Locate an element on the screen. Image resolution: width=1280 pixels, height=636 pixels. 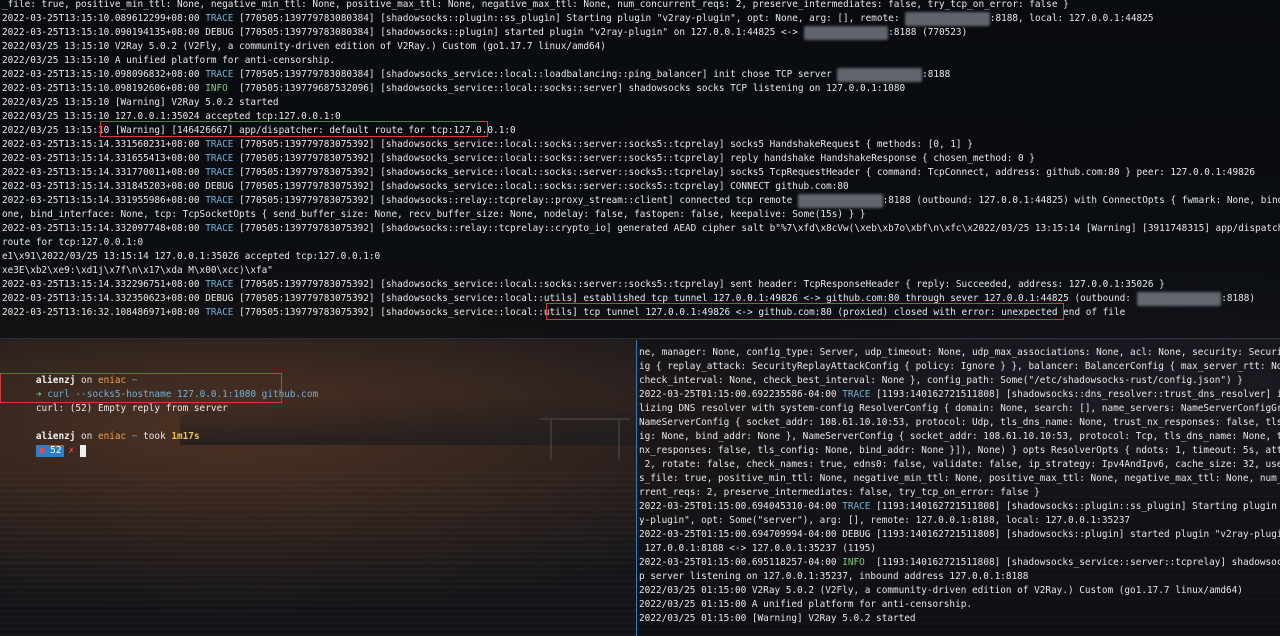
highlight-box-tunnel-error is located at coordinates (805, 311).